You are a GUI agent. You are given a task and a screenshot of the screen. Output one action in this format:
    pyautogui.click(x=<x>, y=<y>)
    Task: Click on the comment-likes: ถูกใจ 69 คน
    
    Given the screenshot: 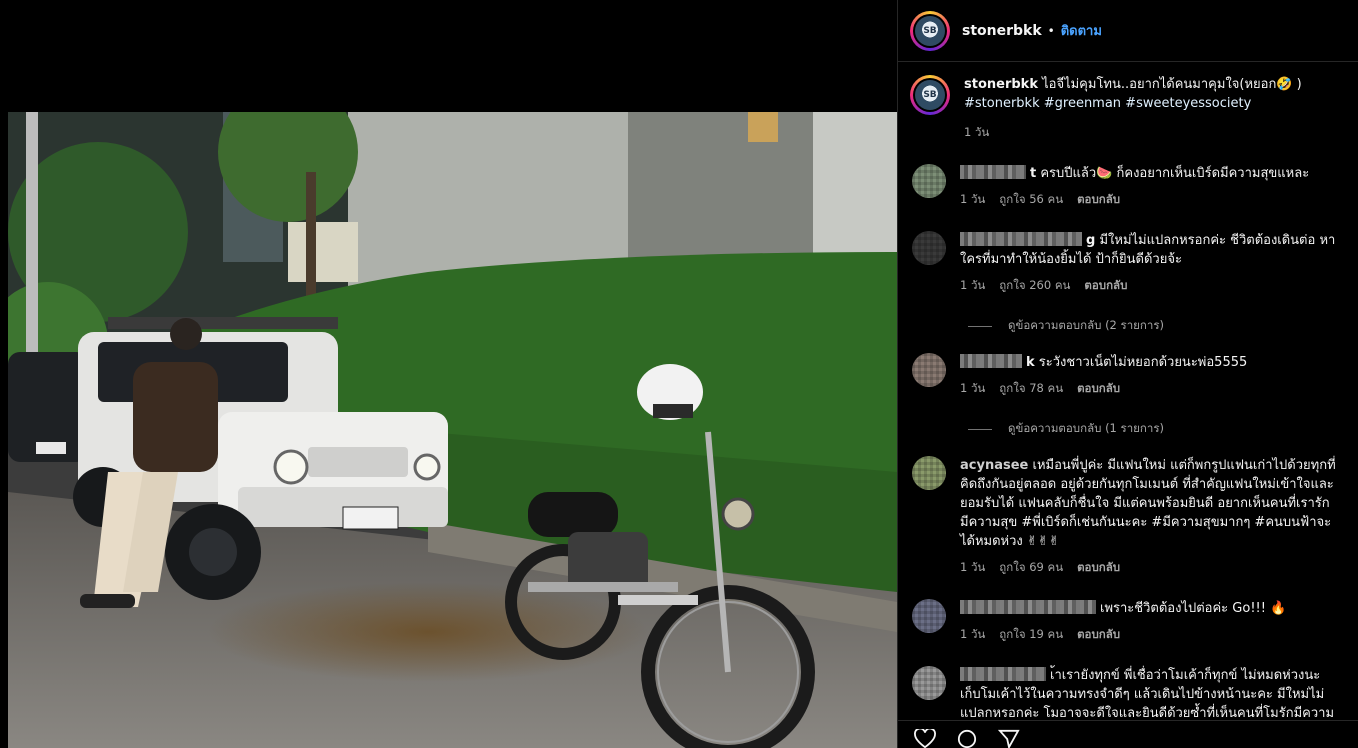 What is the action you would take?
    pyautogui.click(x=1031, y=568)
    